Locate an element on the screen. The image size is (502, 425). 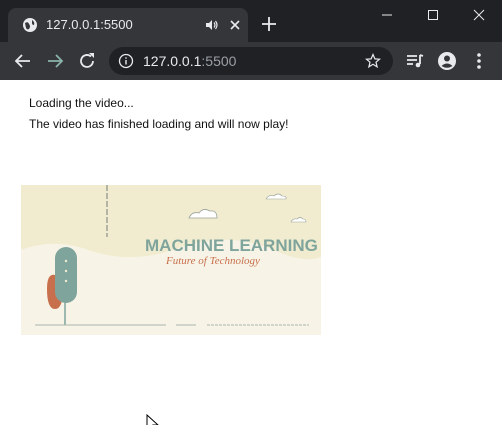
media-queue-icon is located at coordinates (415, 61).